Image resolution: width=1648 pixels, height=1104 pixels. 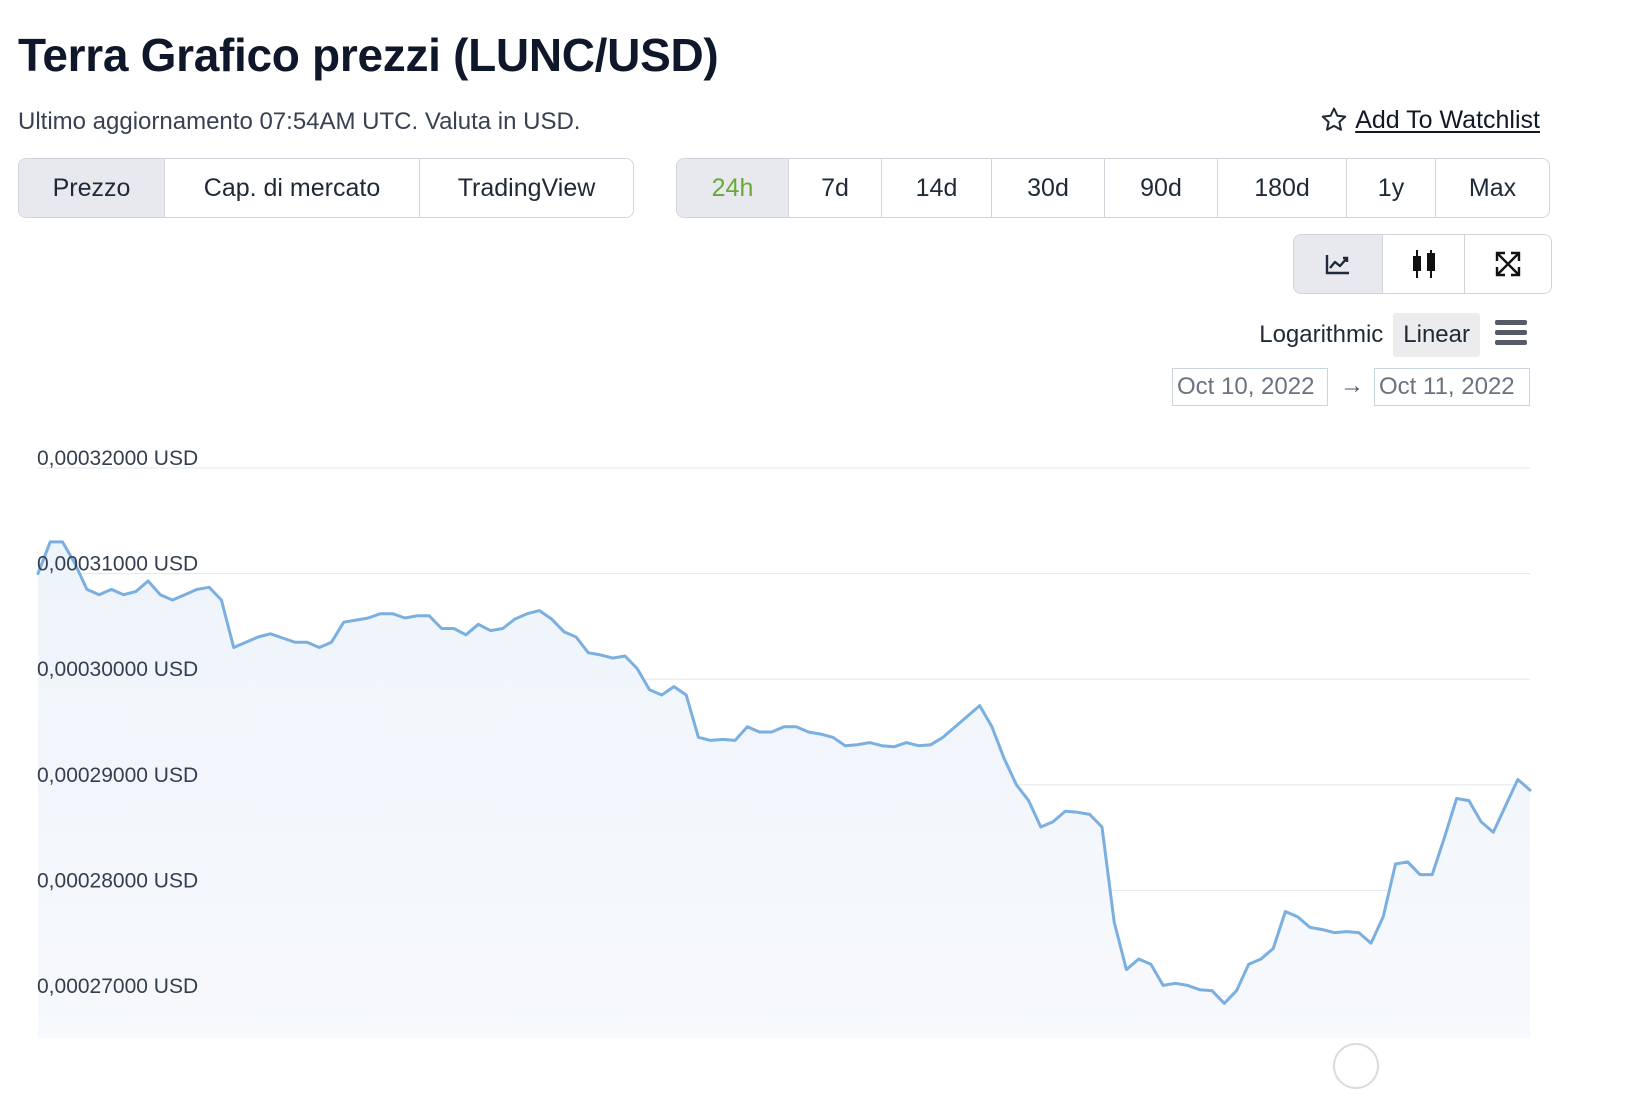 I want to click on range-14d: 14d, so click(x=937, y=188).